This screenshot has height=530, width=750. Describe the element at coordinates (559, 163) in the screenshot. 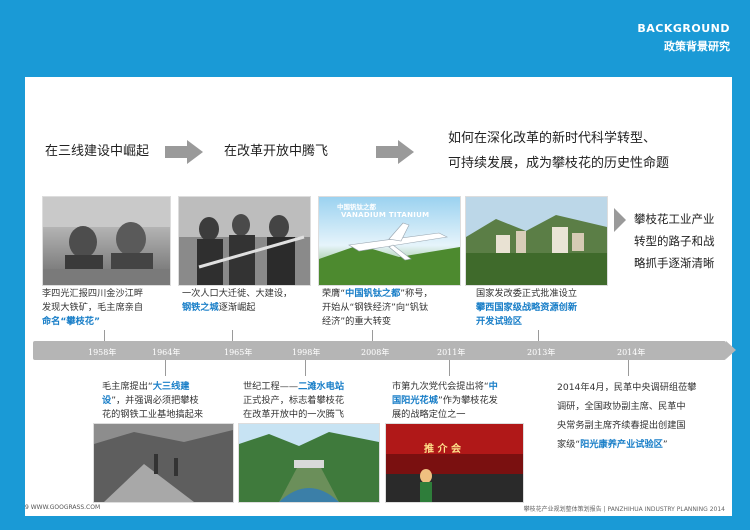

I see `phase-3-title-line2: 可持续发展，成为攀枝花的历史性命题` at that location.